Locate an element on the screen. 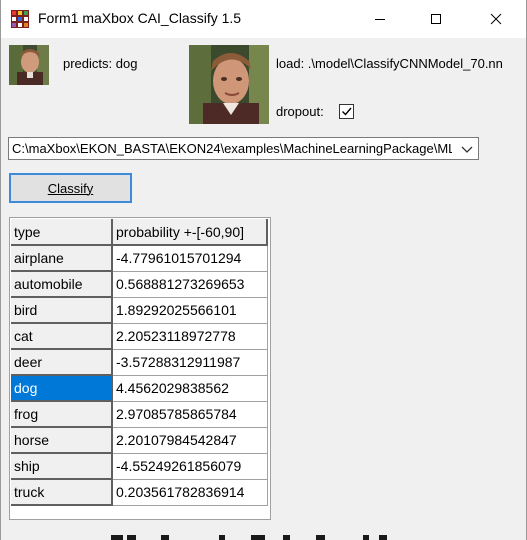  dropout-checkbox is located at coordinates (346, 111).